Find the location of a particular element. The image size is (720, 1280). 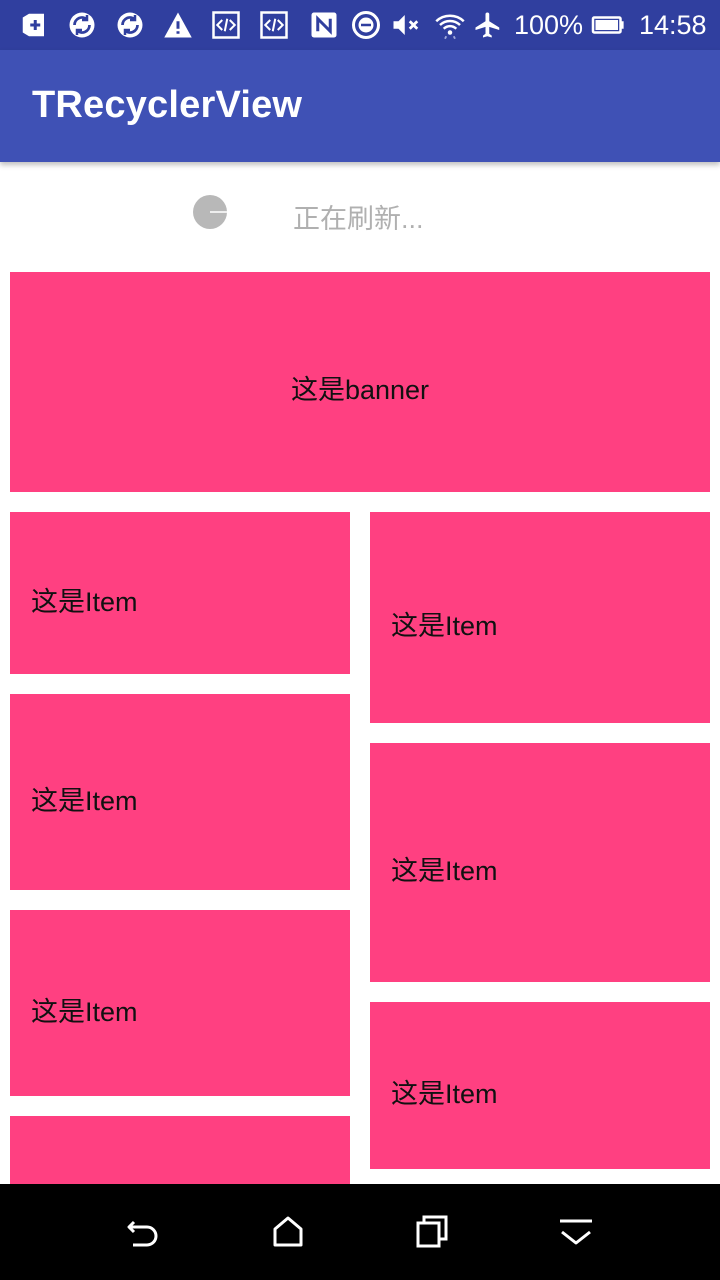

app-title: TRecyclerView is located at coordinates (167, 105).